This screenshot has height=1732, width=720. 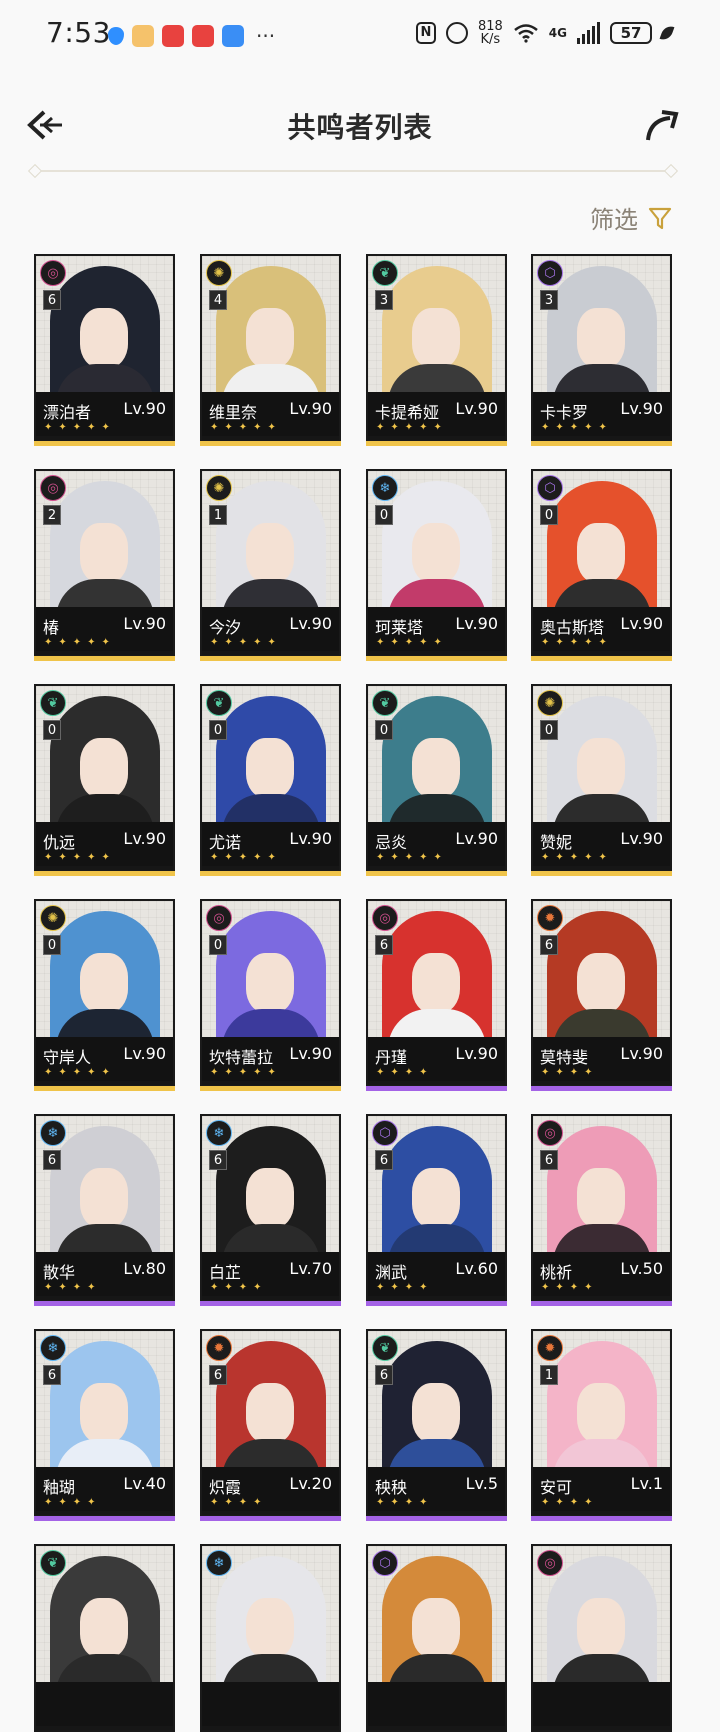 I want to click on character-portrait: ❦ 0, so click(x=104, y=754).